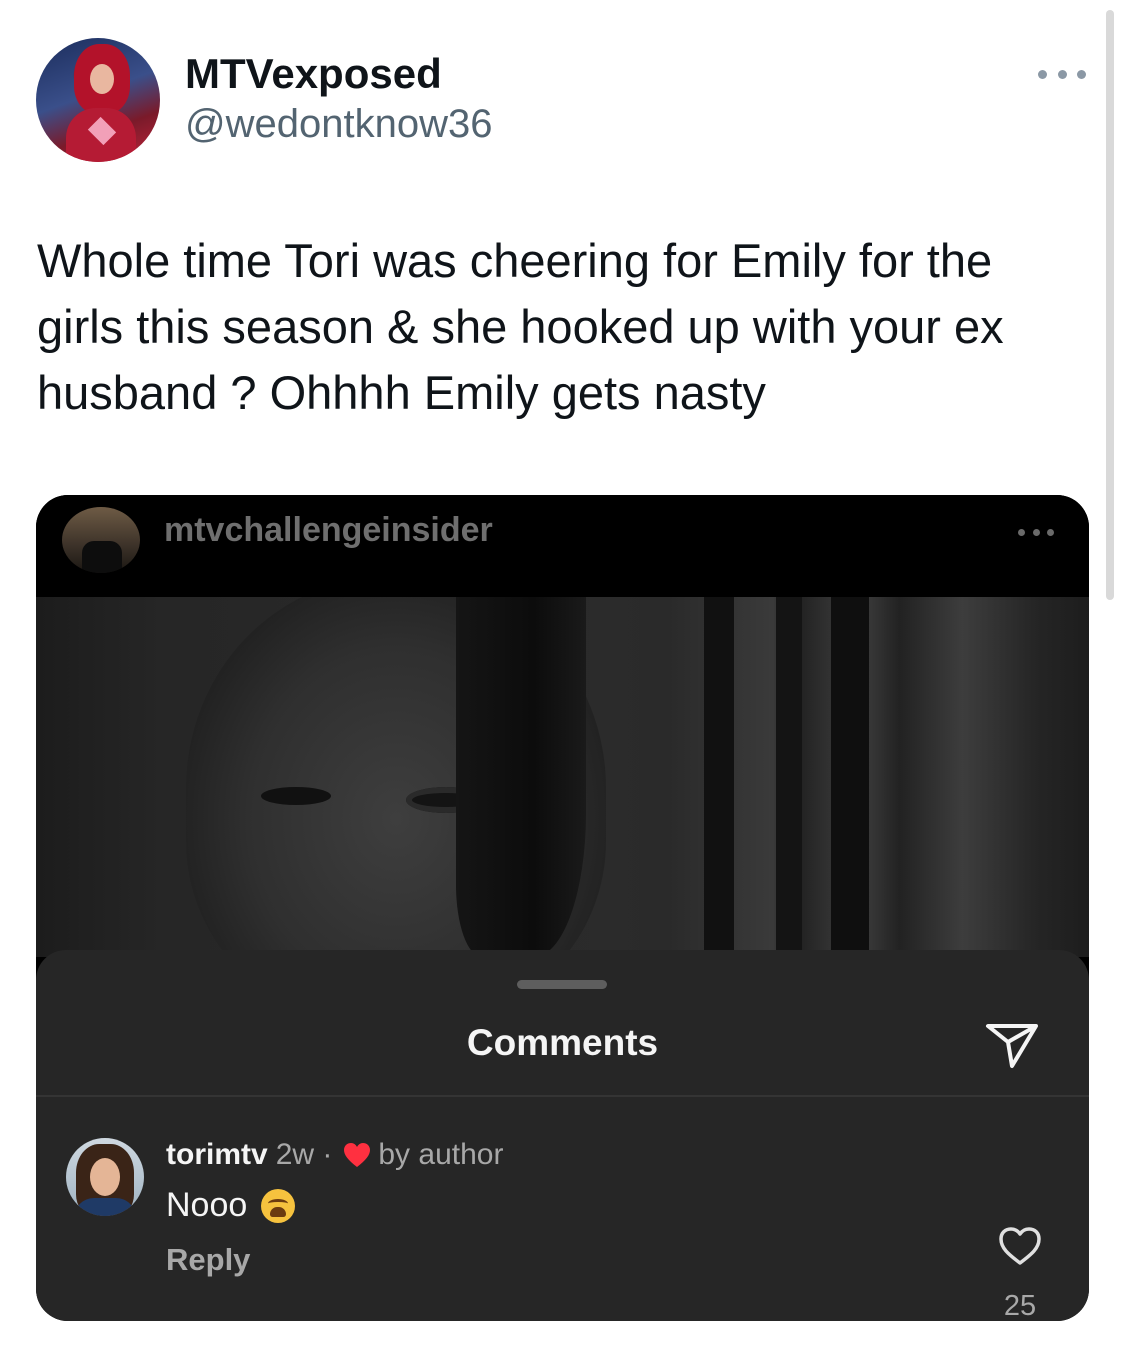 This screenshot has width=1125, height=1353. What do you see at coordinates (278, 1205) in the screenshot?
I see `weary-face-emoji` at bounding box center [278, 1205].